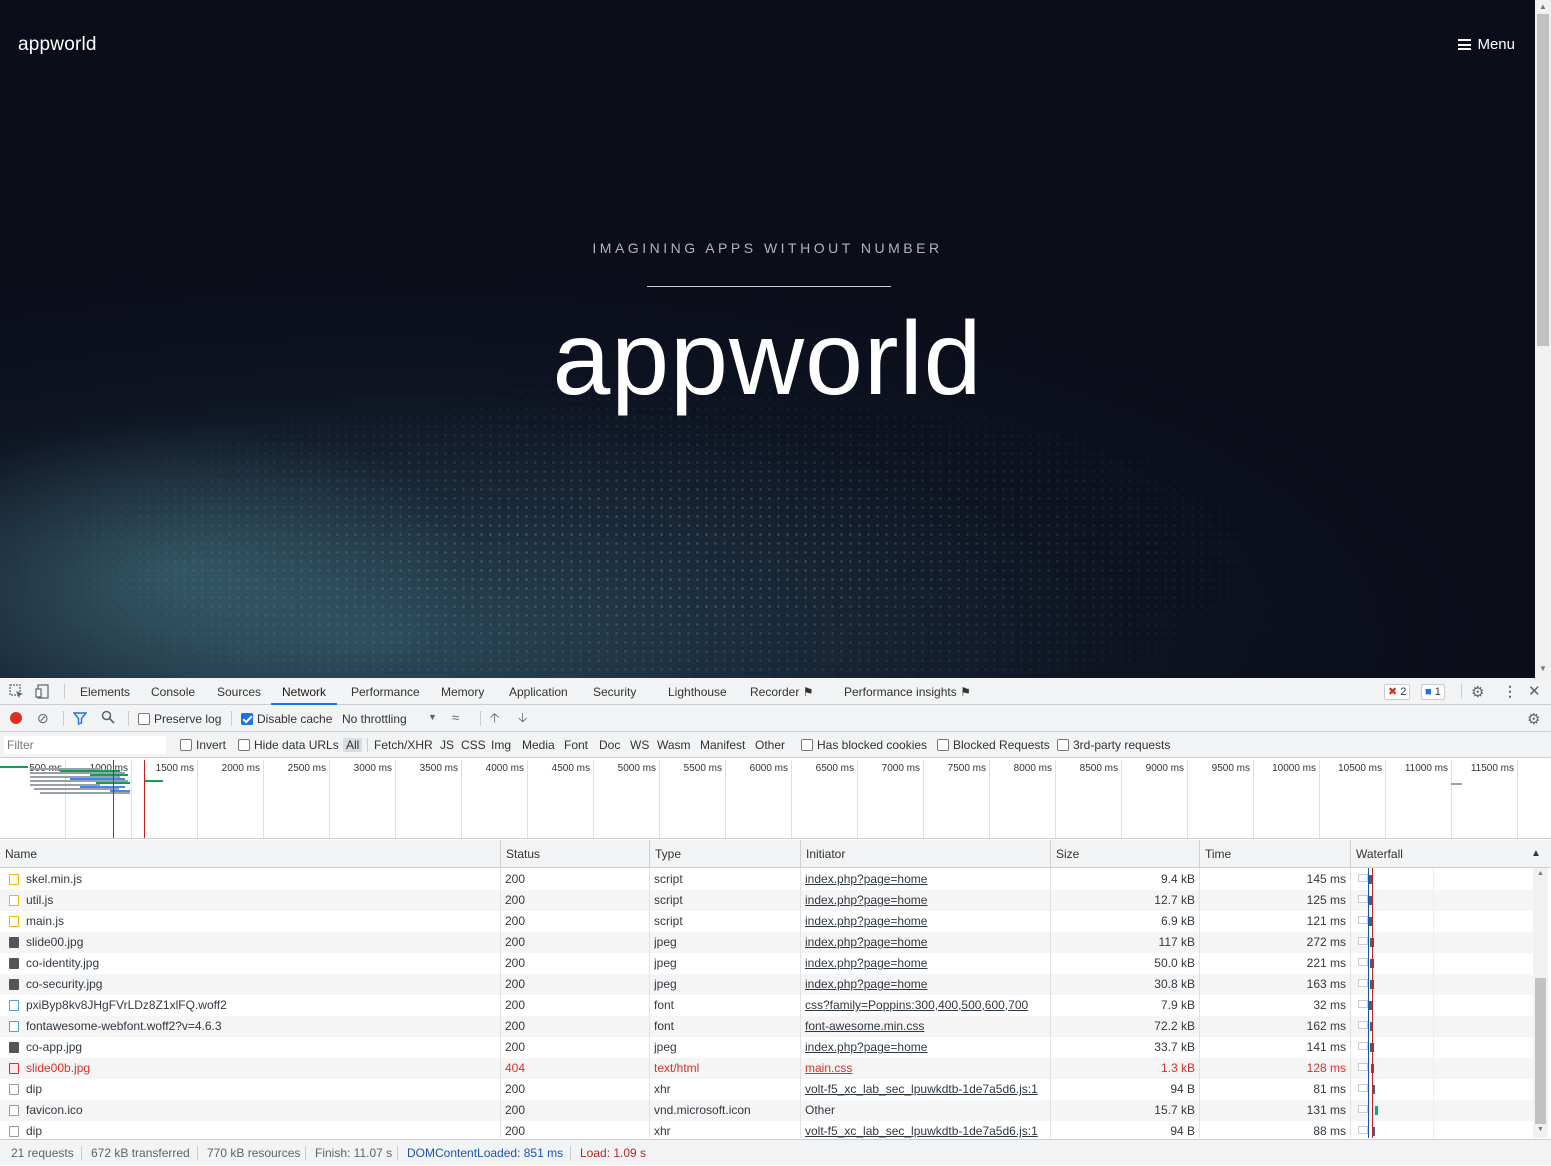 This screenshot has width=1551, height=1166. I want to click on invert-box, so click(186, 745).